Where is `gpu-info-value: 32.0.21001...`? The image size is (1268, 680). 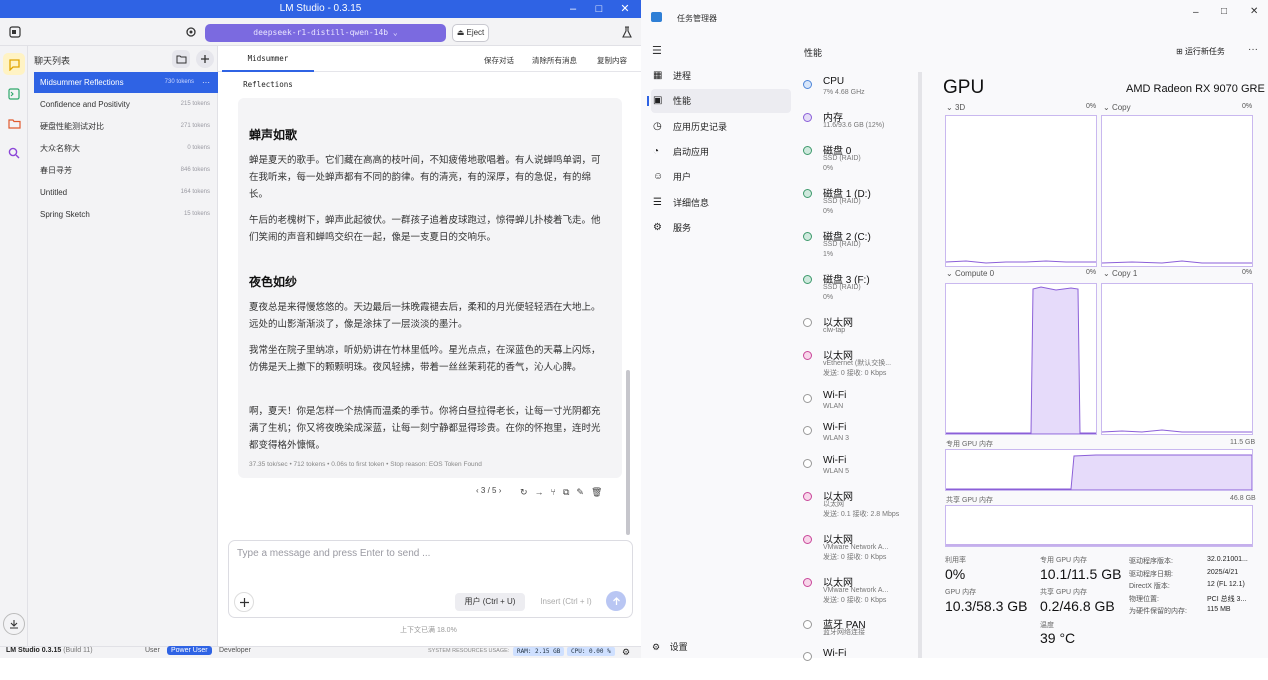 gpu-info-value: 32.0.21001... is located at coordinates (1227, 559).